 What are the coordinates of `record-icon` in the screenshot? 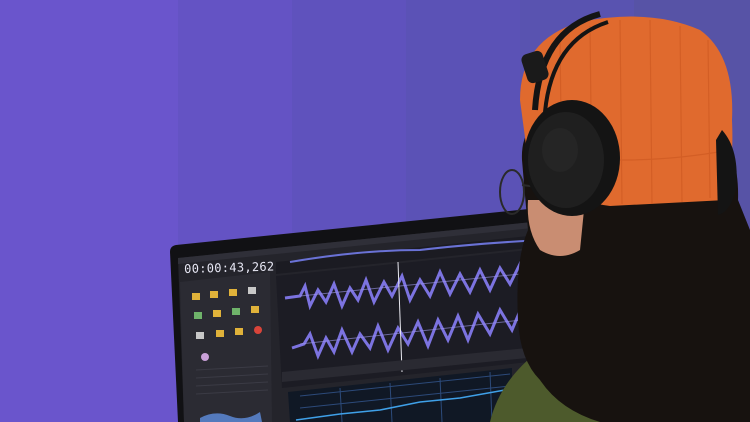 It's located at (258, 330).